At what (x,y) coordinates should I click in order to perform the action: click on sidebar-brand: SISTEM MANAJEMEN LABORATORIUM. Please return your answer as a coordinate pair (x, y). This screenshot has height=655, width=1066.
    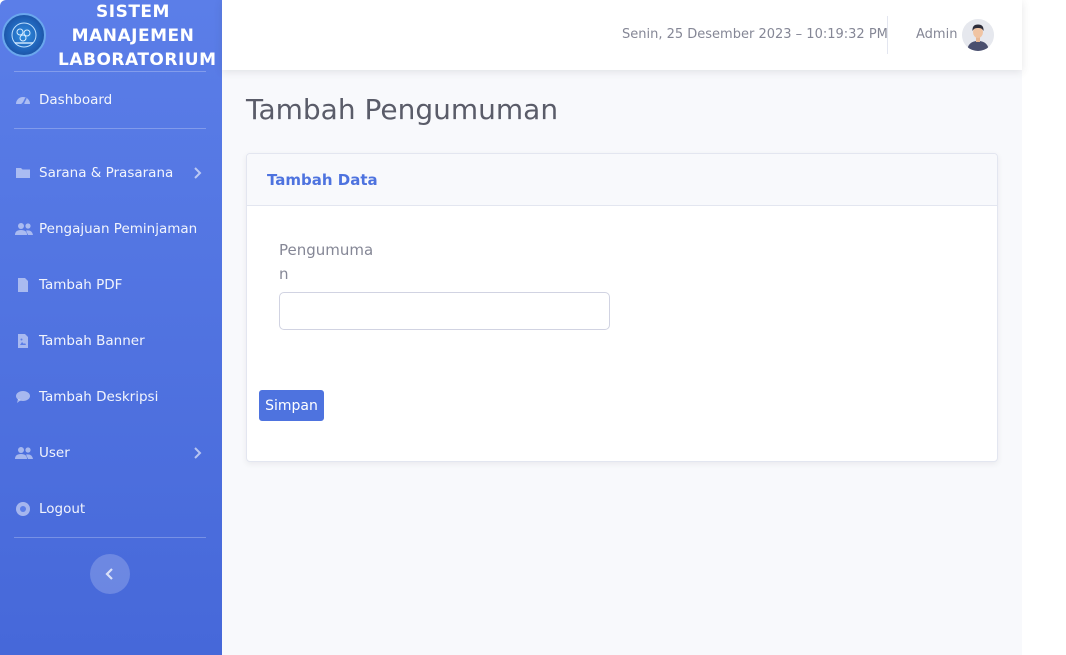
    Looking at the image, I should click on (111, 35).